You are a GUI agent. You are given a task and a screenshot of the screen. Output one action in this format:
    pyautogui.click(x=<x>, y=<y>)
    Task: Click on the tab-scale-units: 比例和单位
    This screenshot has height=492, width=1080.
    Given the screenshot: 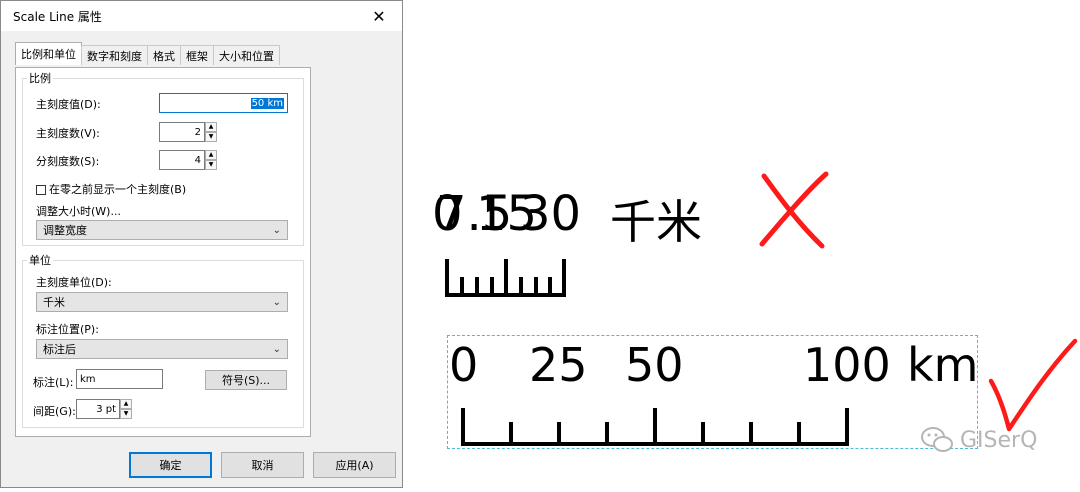 What is the action you would take?
    pyautogui.click(x=48, y=53)
    